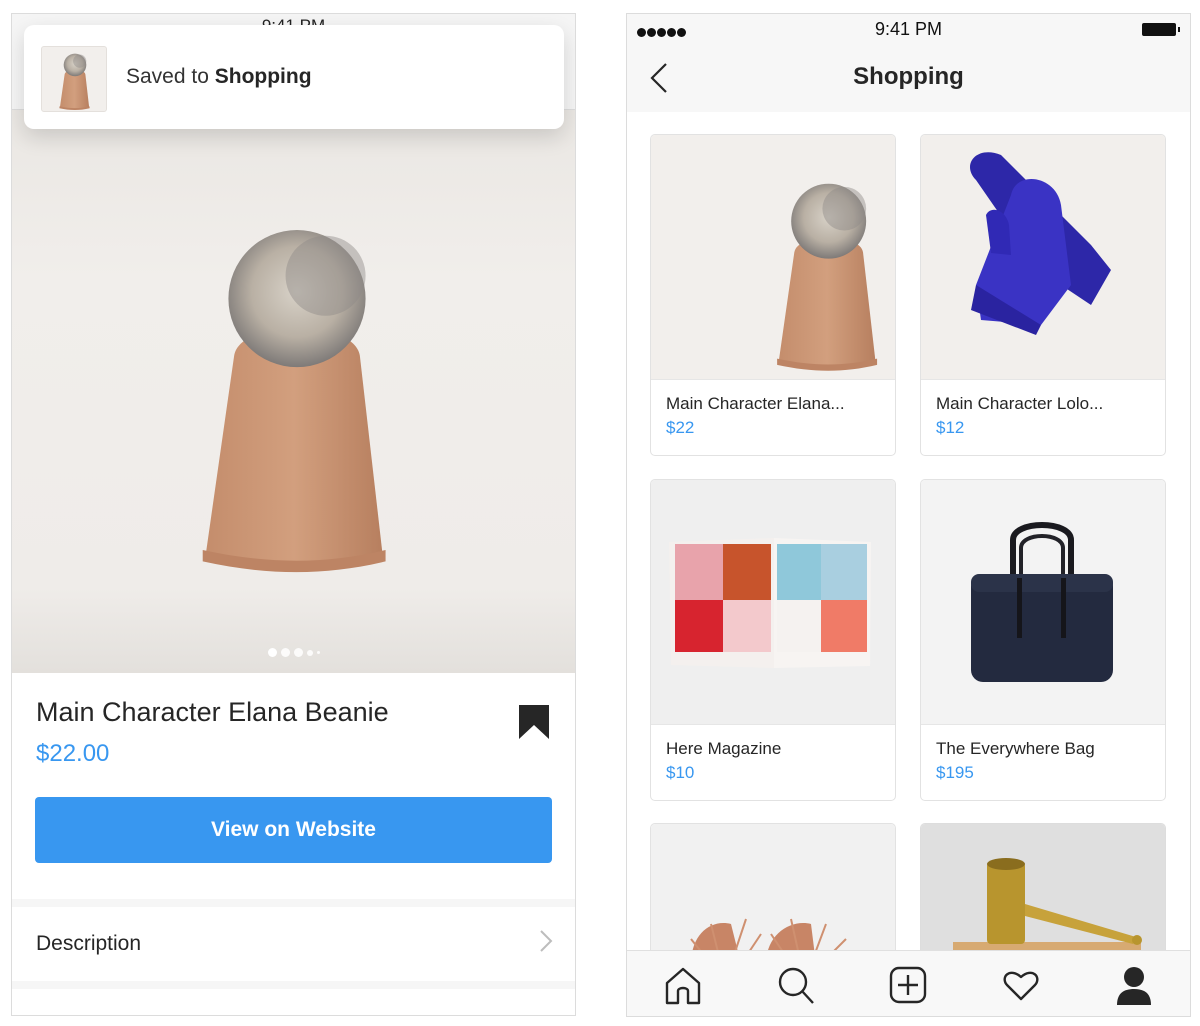 This screenshot has width=1200, height=1026. Describe the element at coordinates (1040, 243) in the screenshot. I see `mittens-image` at that location.